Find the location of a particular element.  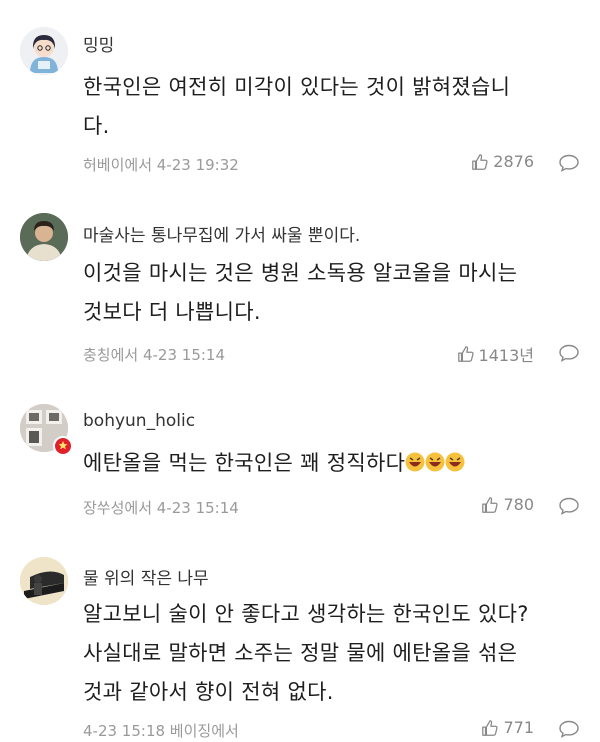

like-button: 2876 is located at coordinates (502, 161).